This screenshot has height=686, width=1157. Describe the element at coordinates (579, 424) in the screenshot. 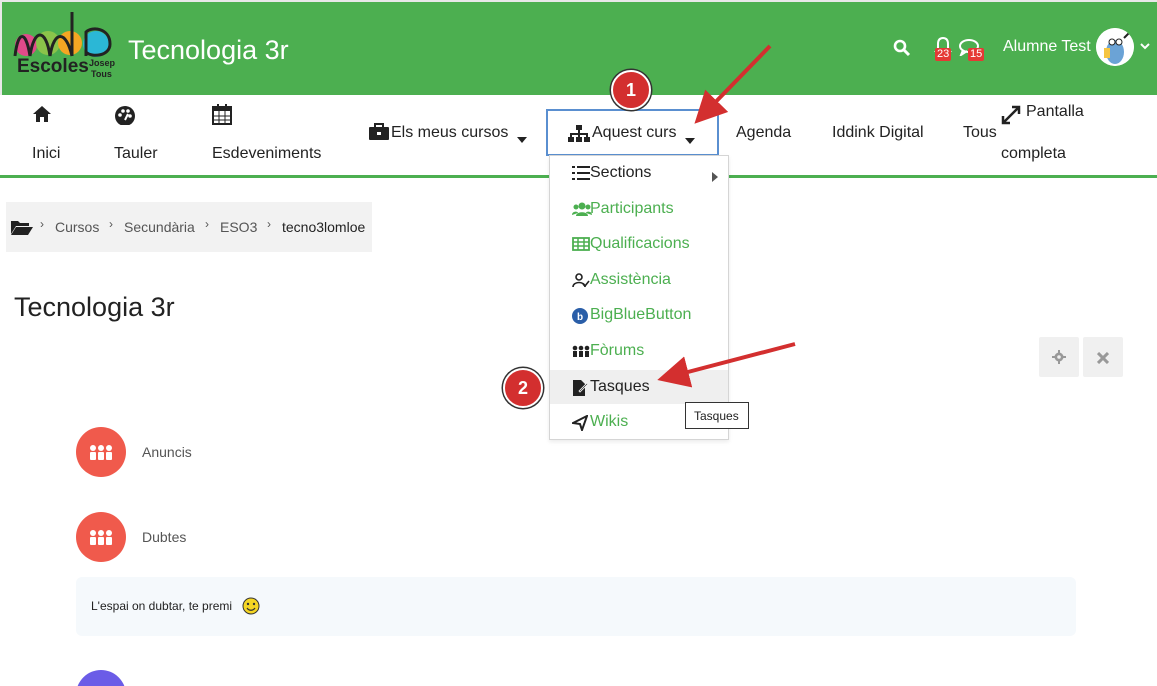

I see `wiki-icon` at that location.